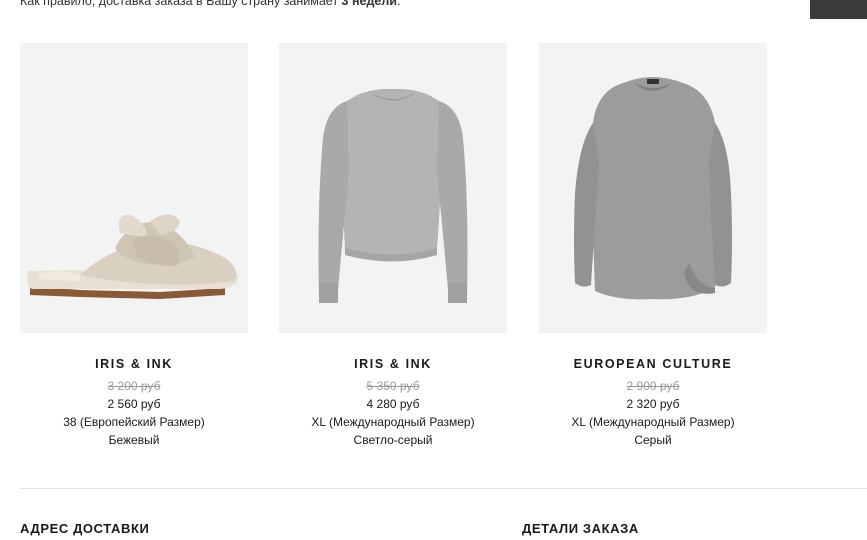 The width and height of the screenshot is (867, 540). What do you see at coordinates (653, 364) in the screenshot?
I see `product-brand: EUROPEAN CULTURE` at bounding box center [653, 364].